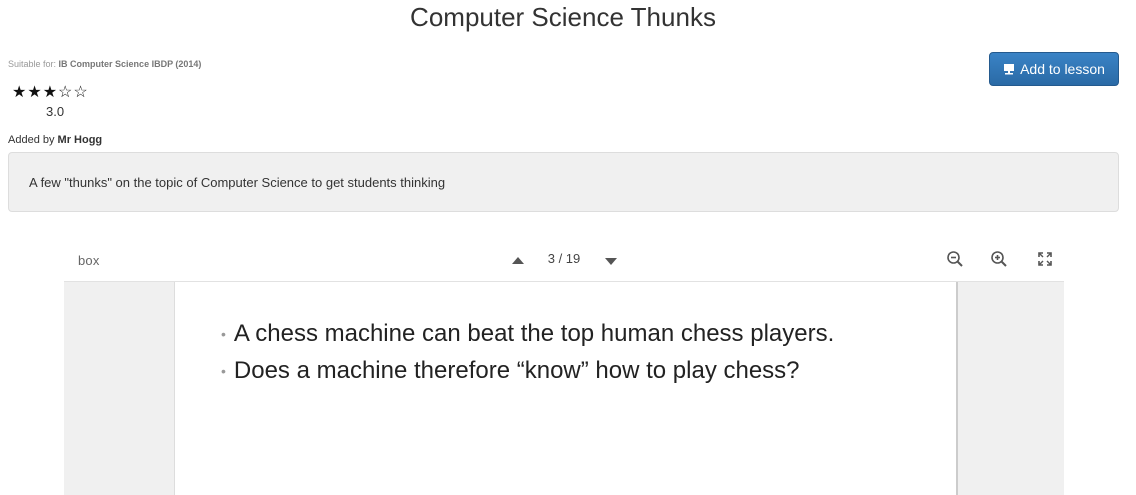 This screenshot has height=495, width=1136. Describe the element at coordinates (130, 64) in the screenshot. I see `suitable-for-value: IB Computer Science IBDP (2014)` at that location.